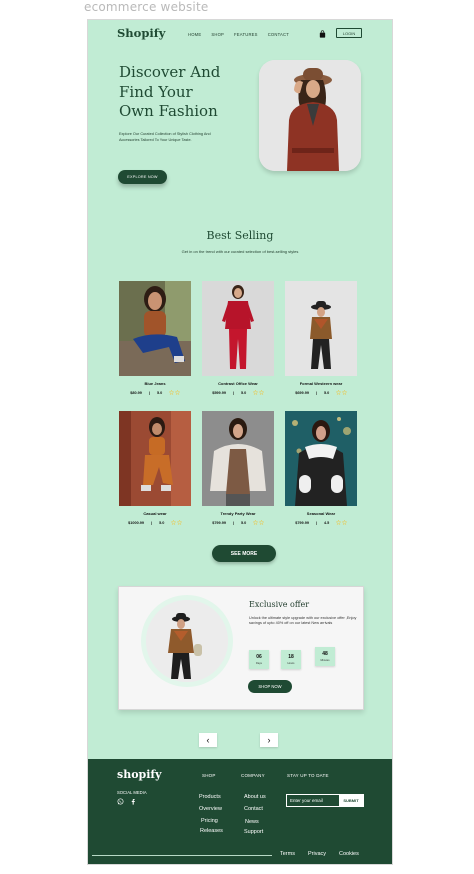 Image resolution: width=474 pixels, height=874 pixels. Describe the element at coordinates (322, 34) in the screenshot. I see `shopping-bag-icon` at that location.